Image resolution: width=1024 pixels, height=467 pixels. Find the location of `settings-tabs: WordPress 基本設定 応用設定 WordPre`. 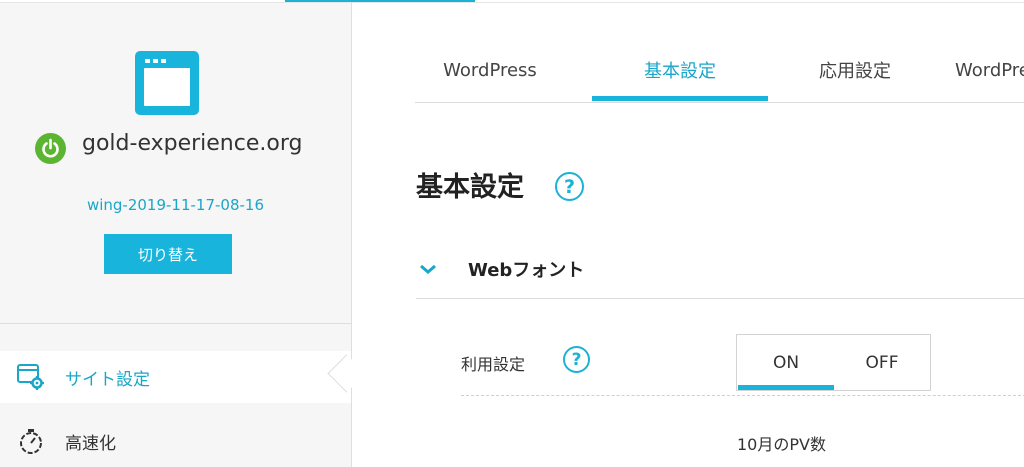

settings-tabs: WordPress 基本設定 応用設定 WordPre is located at coordinates (719, 71).